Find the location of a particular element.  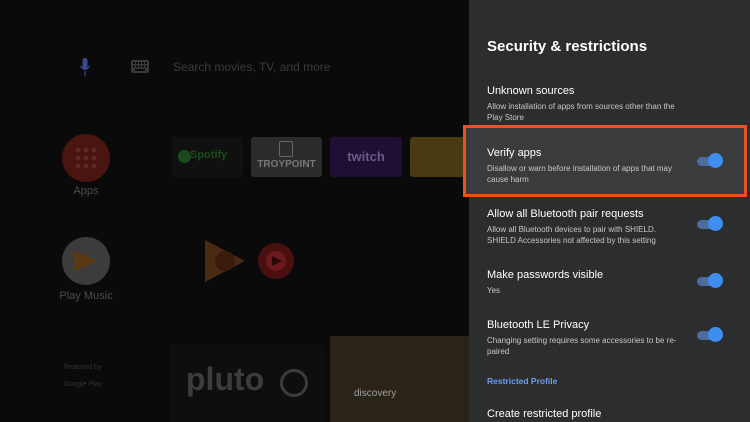

microphone-icon is located at coordinates (85, 67).